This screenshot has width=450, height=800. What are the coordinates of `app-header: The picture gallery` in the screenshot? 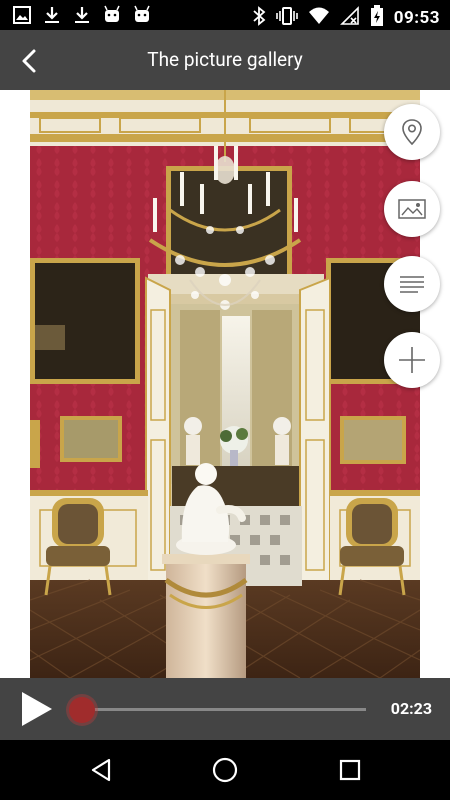 It's located at (225, 60).